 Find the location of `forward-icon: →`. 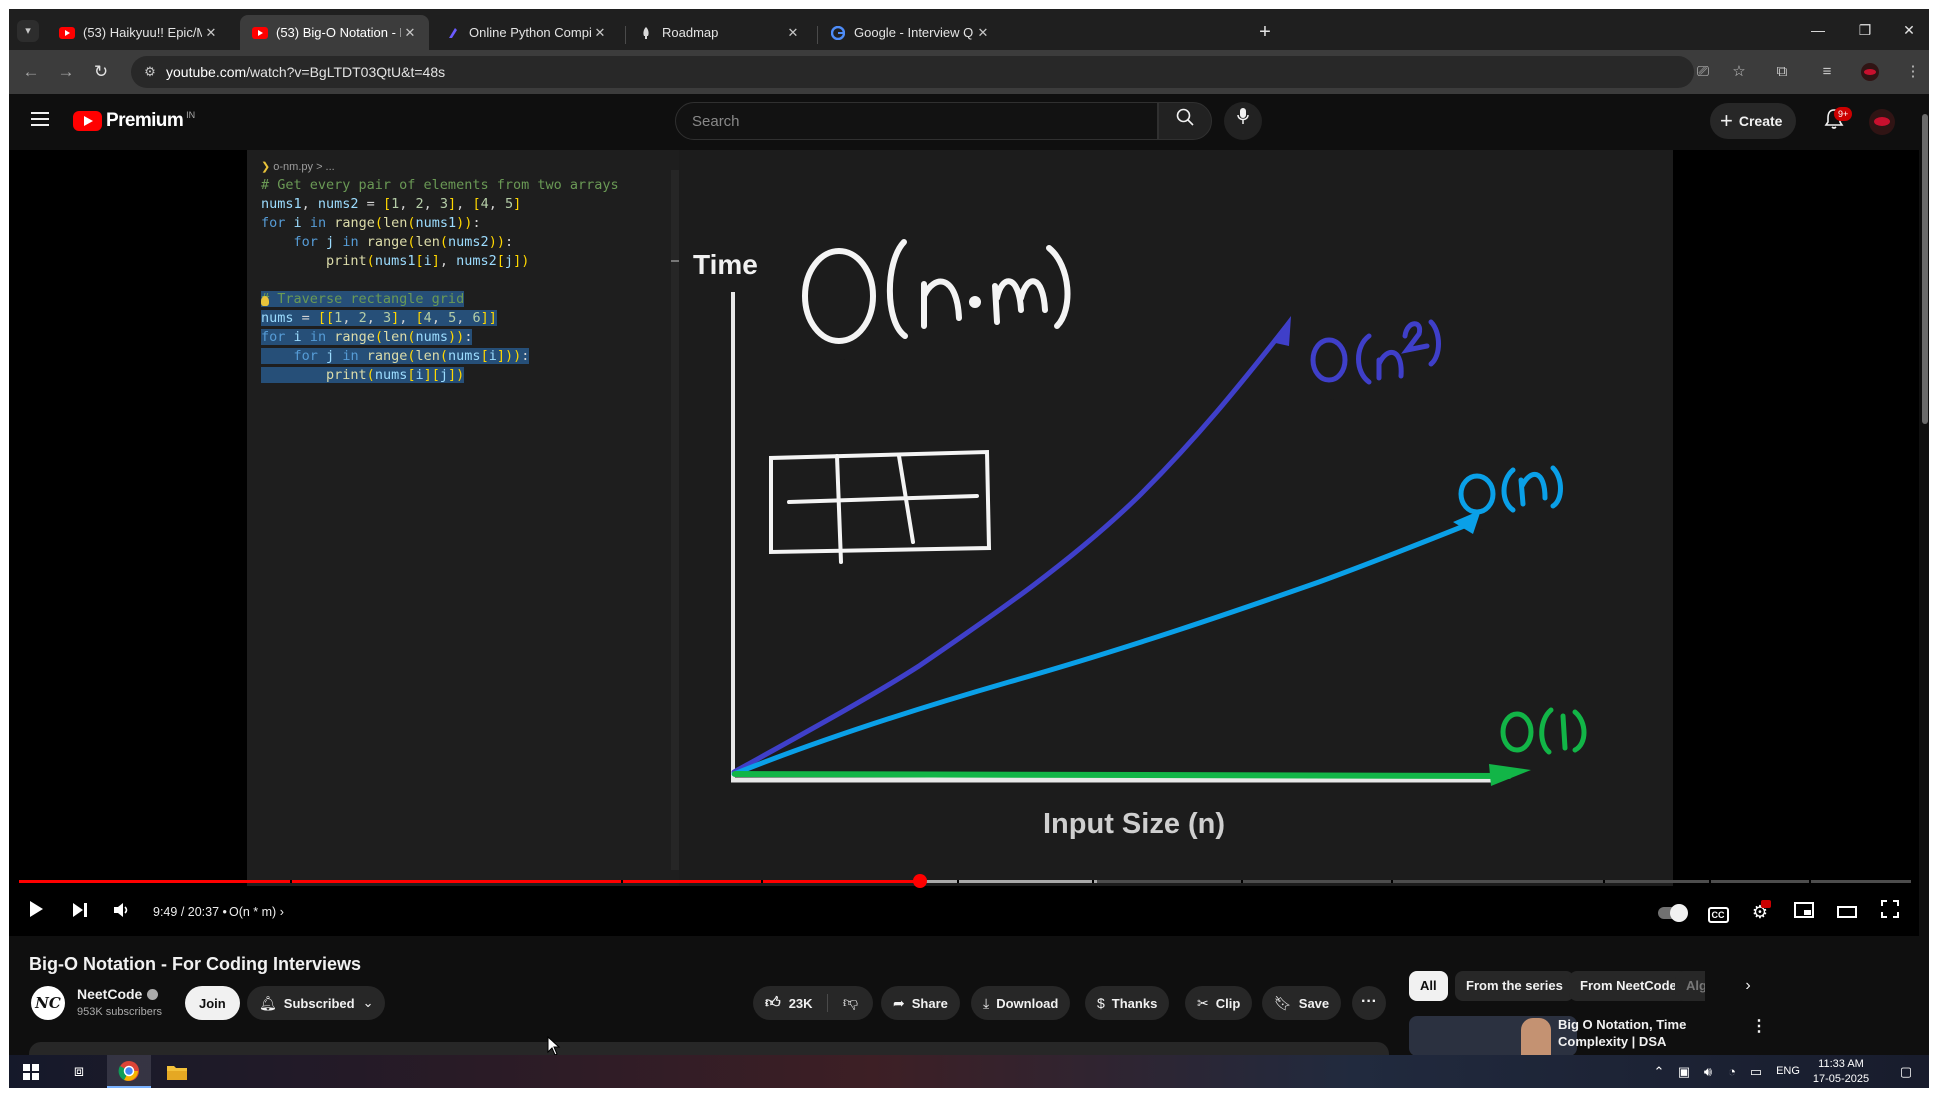

forward-icon: → is located at coordinates (66, 72).